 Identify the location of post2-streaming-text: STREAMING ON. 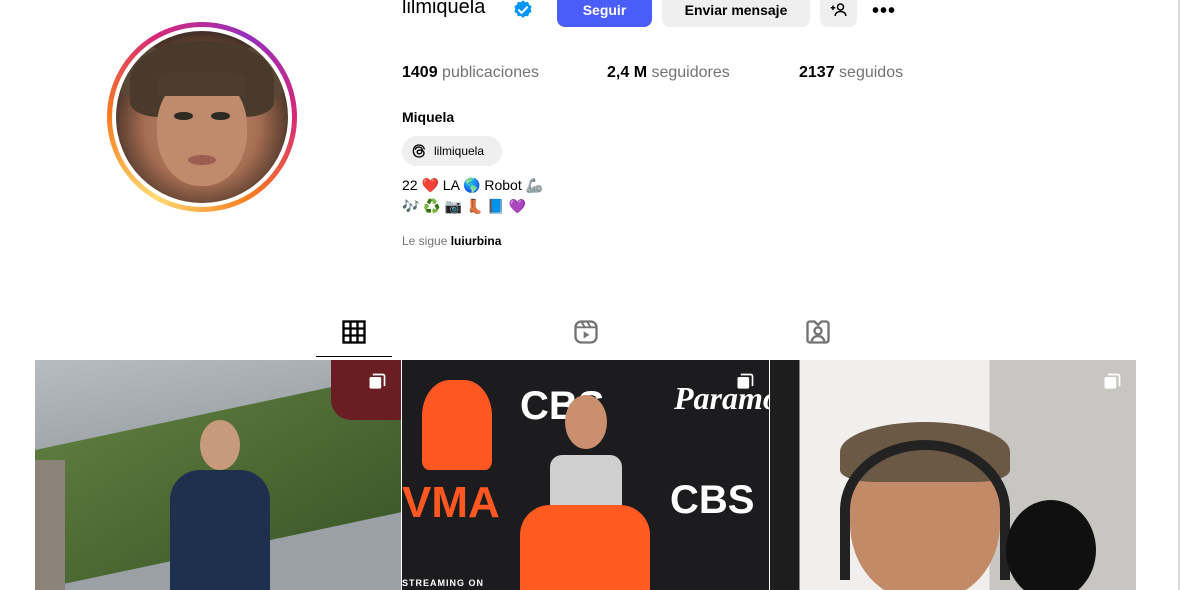
(443, 583).